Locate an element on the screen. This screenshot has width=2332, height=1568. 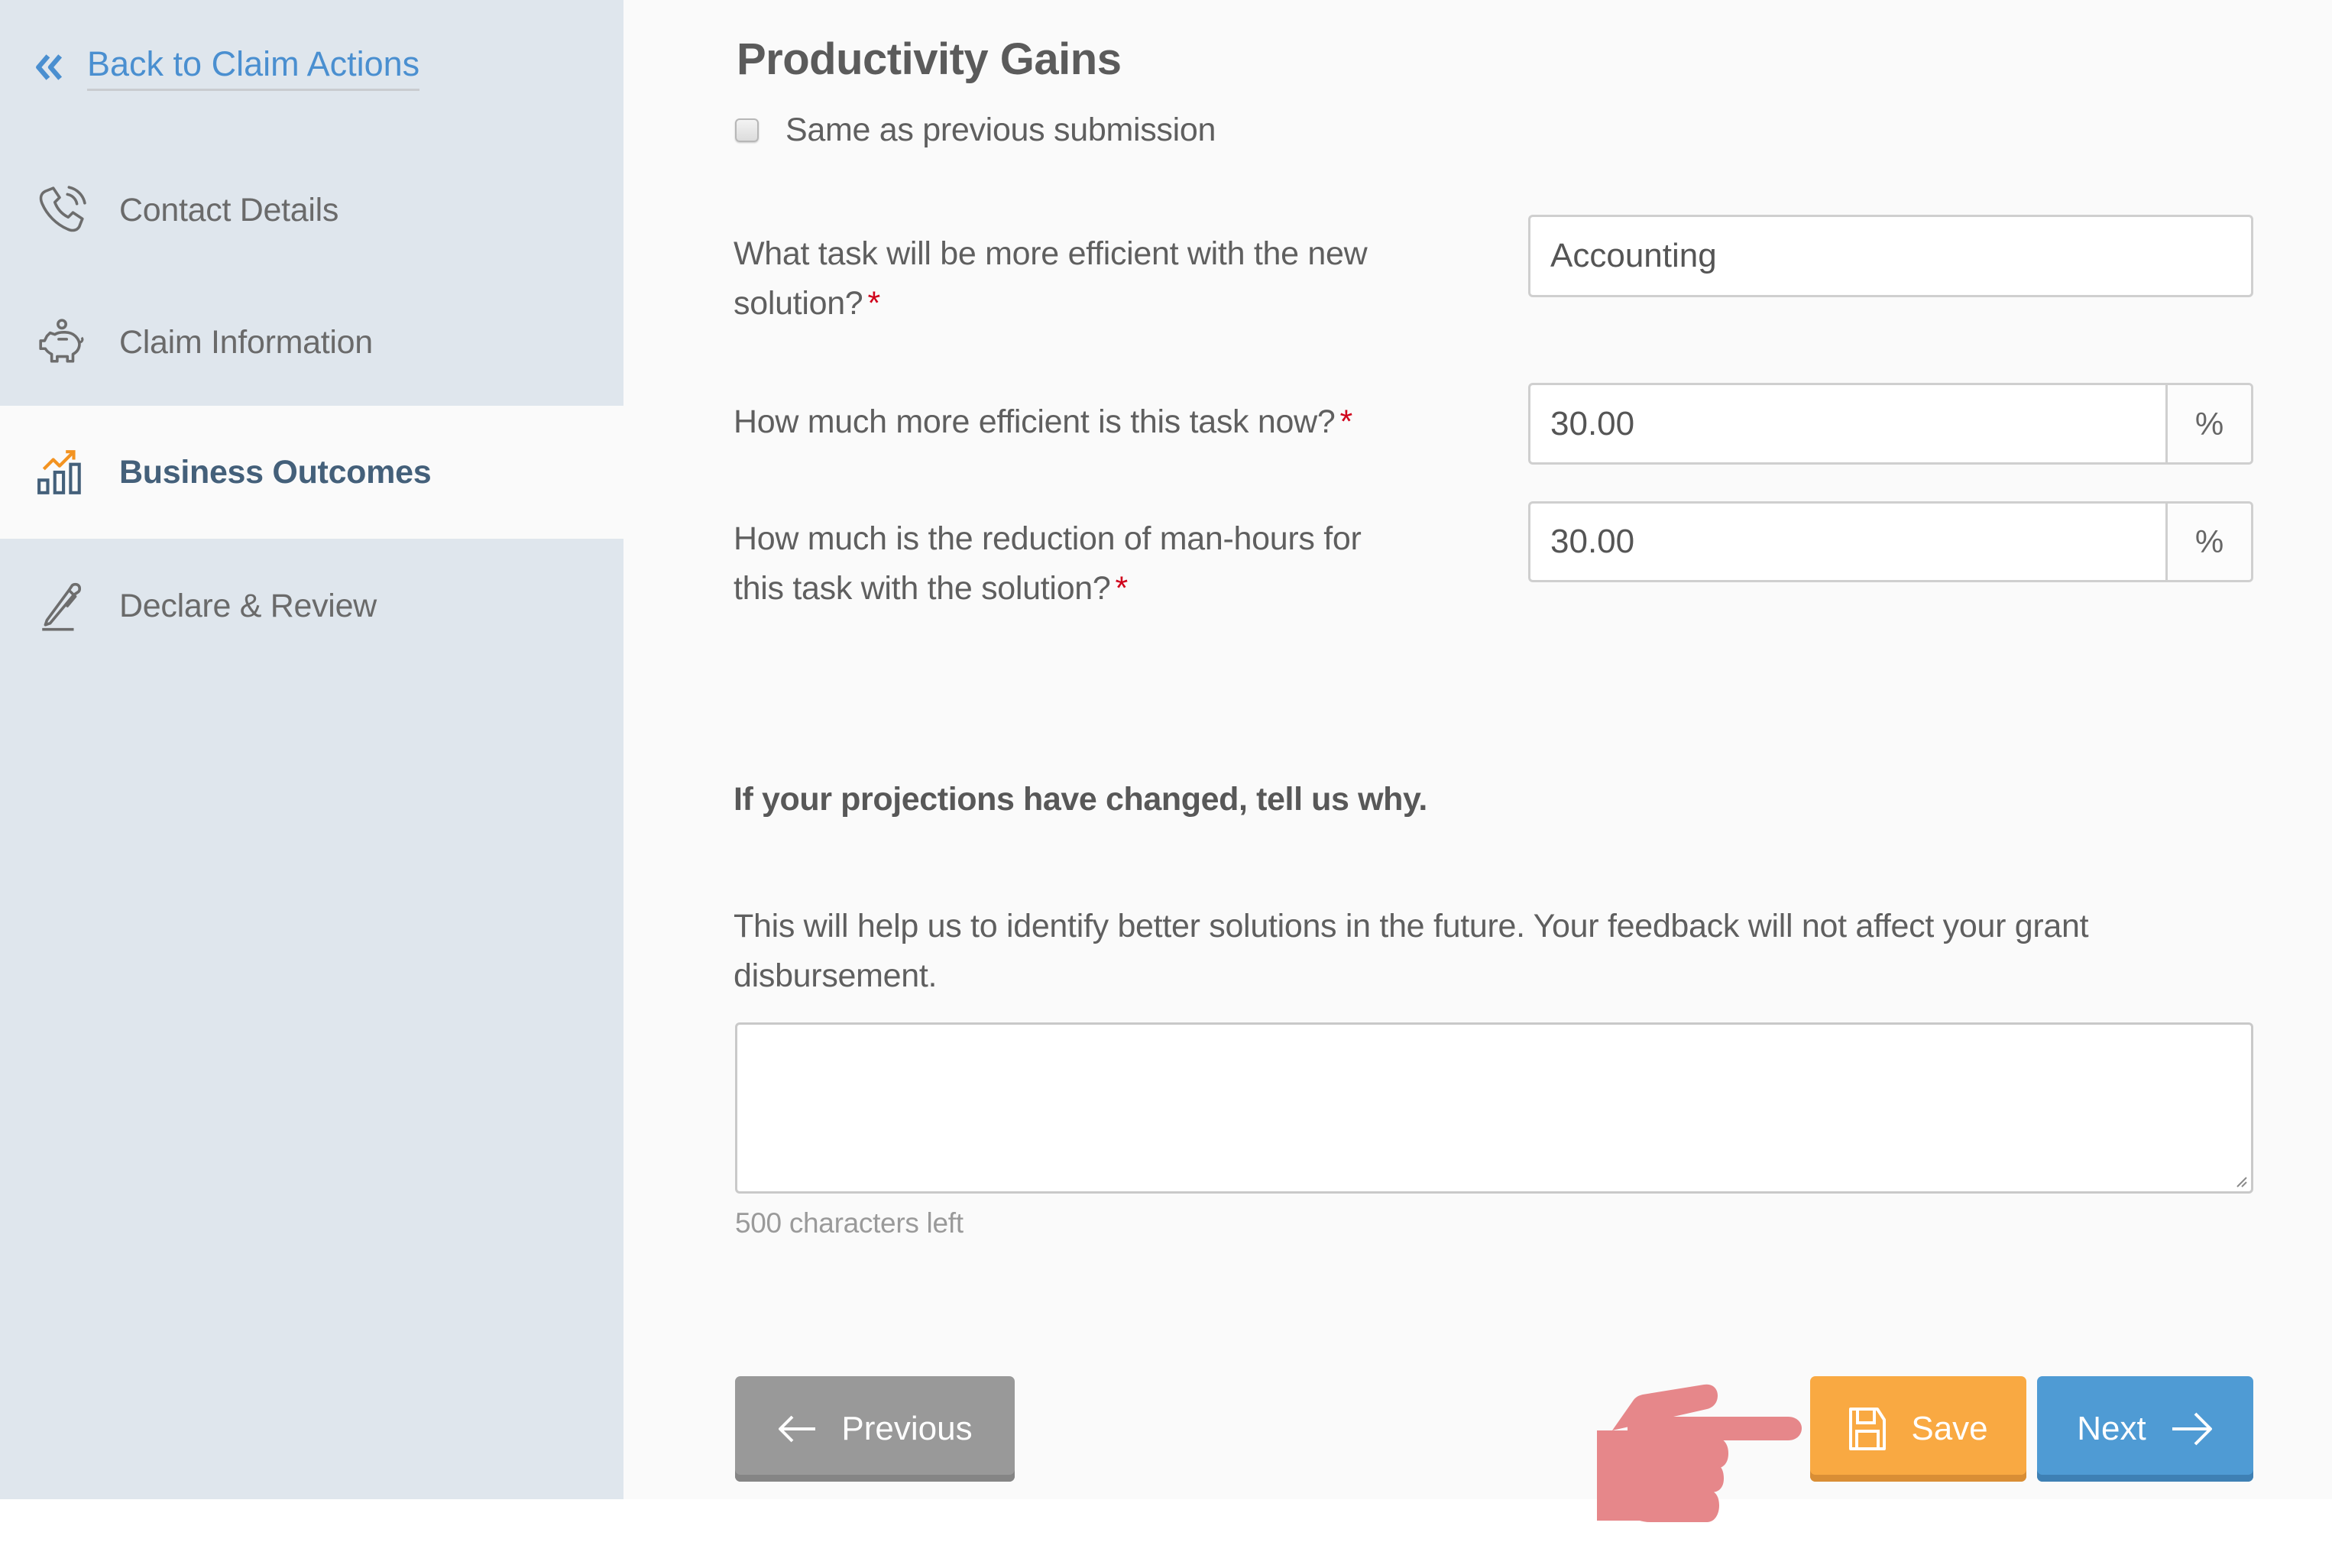
char-count: 500 characters left is located at coordinates (850, 1223).